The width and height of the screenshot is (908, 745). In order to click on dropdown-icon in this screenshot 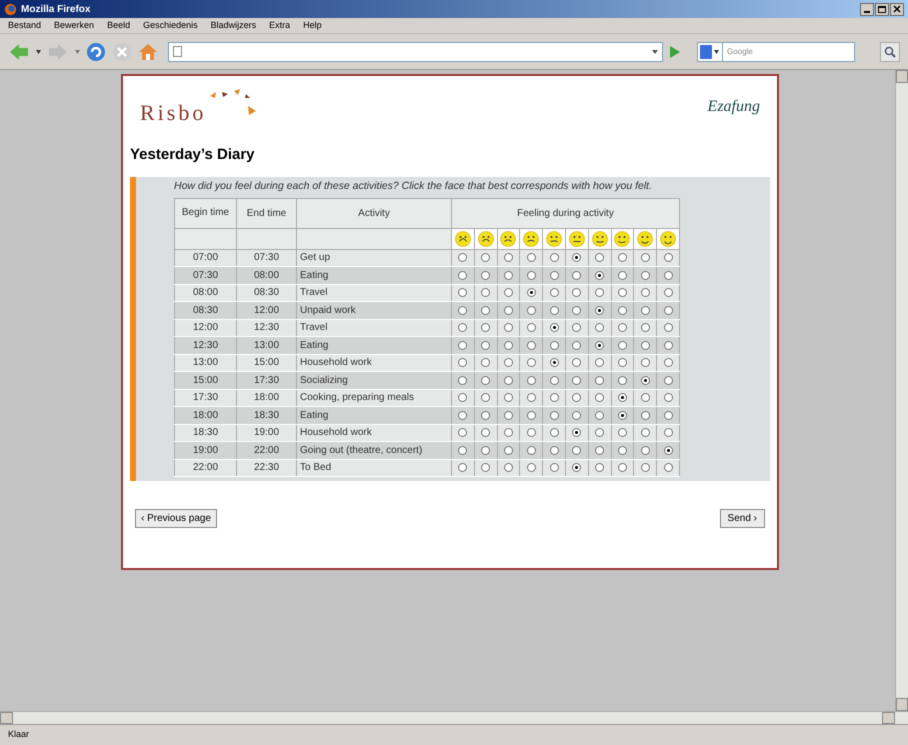, I will do `click(655, 52)`.